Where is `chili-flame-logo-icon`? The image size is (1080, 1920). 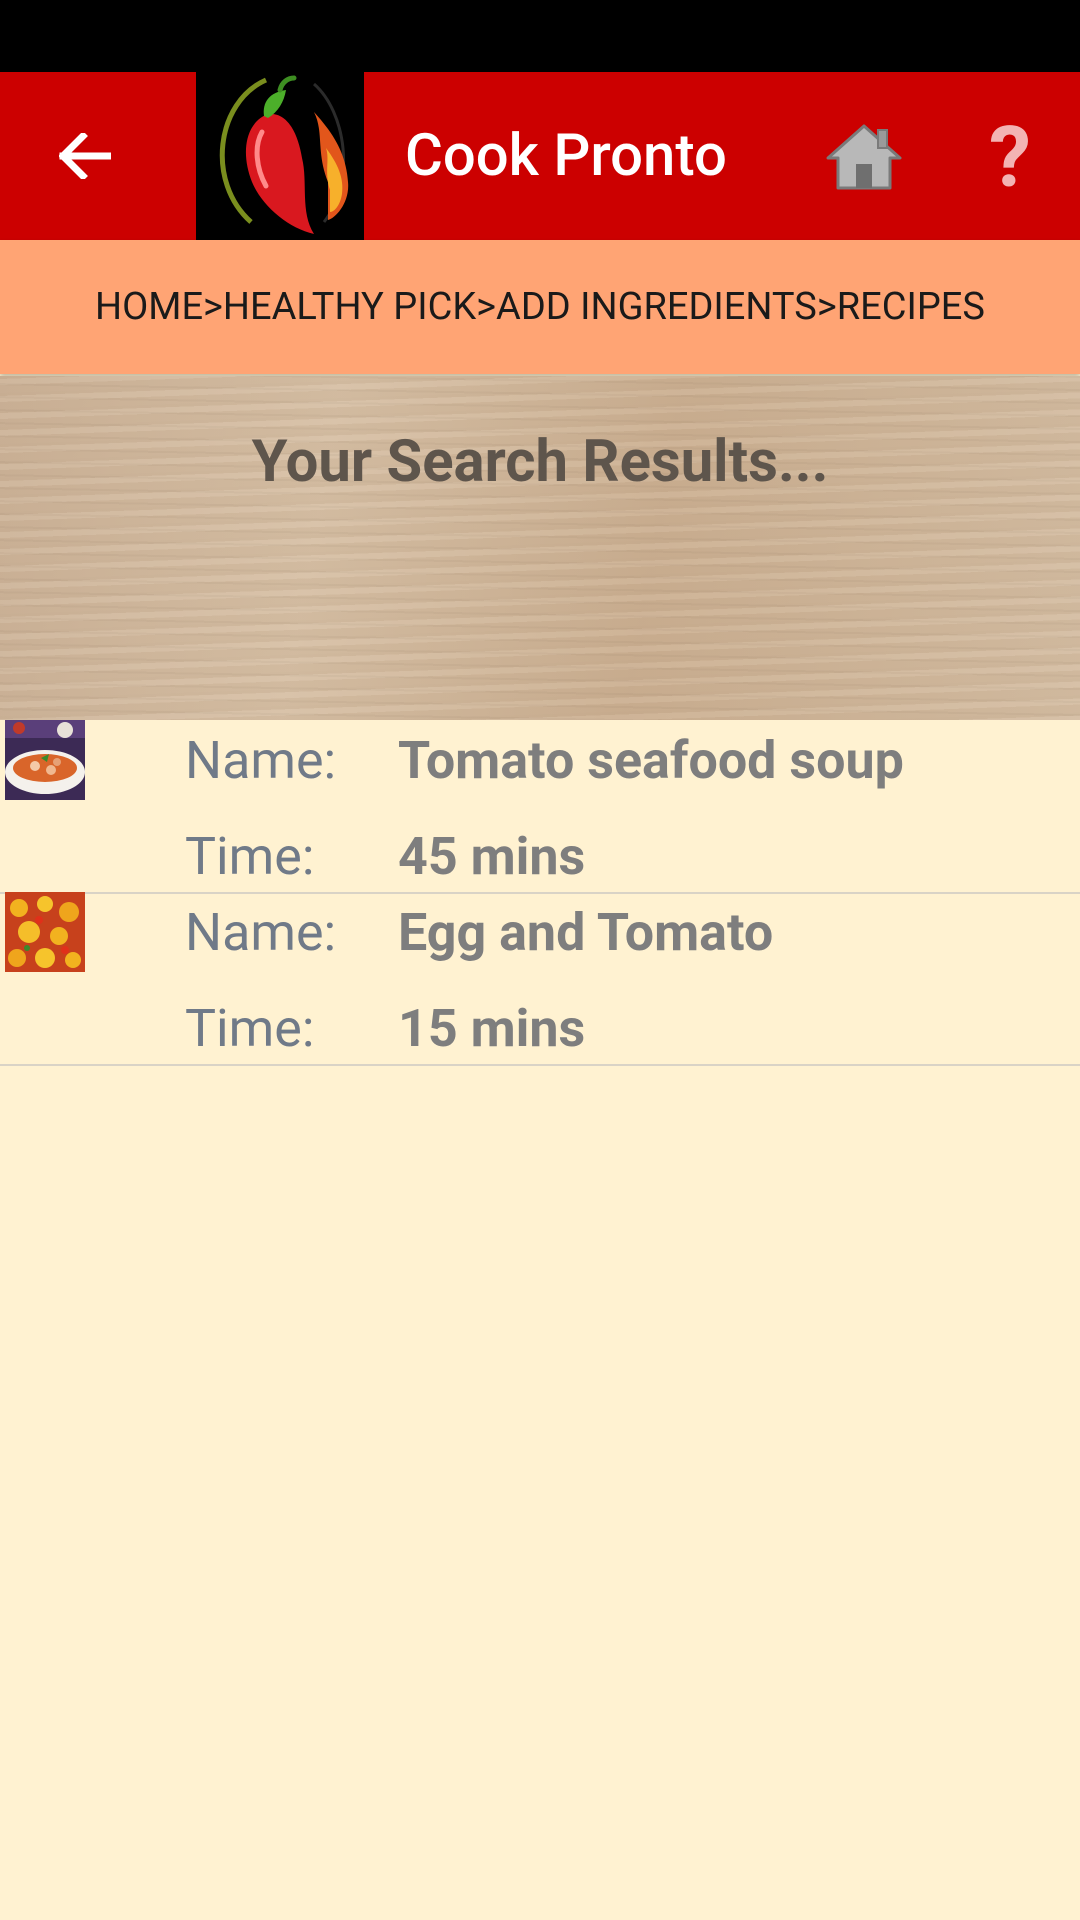
chili-flame-logo-icon is located at coordinates (280, 156).